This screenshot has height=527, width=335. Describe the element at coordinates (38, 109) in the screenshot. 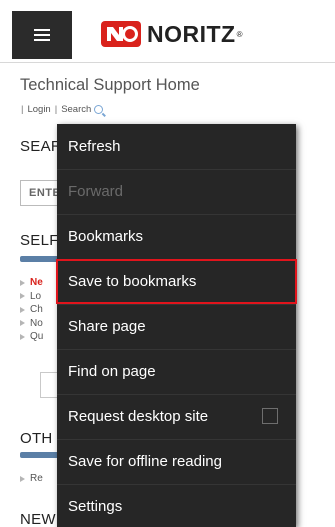

I see `login-link: Login` at that location.